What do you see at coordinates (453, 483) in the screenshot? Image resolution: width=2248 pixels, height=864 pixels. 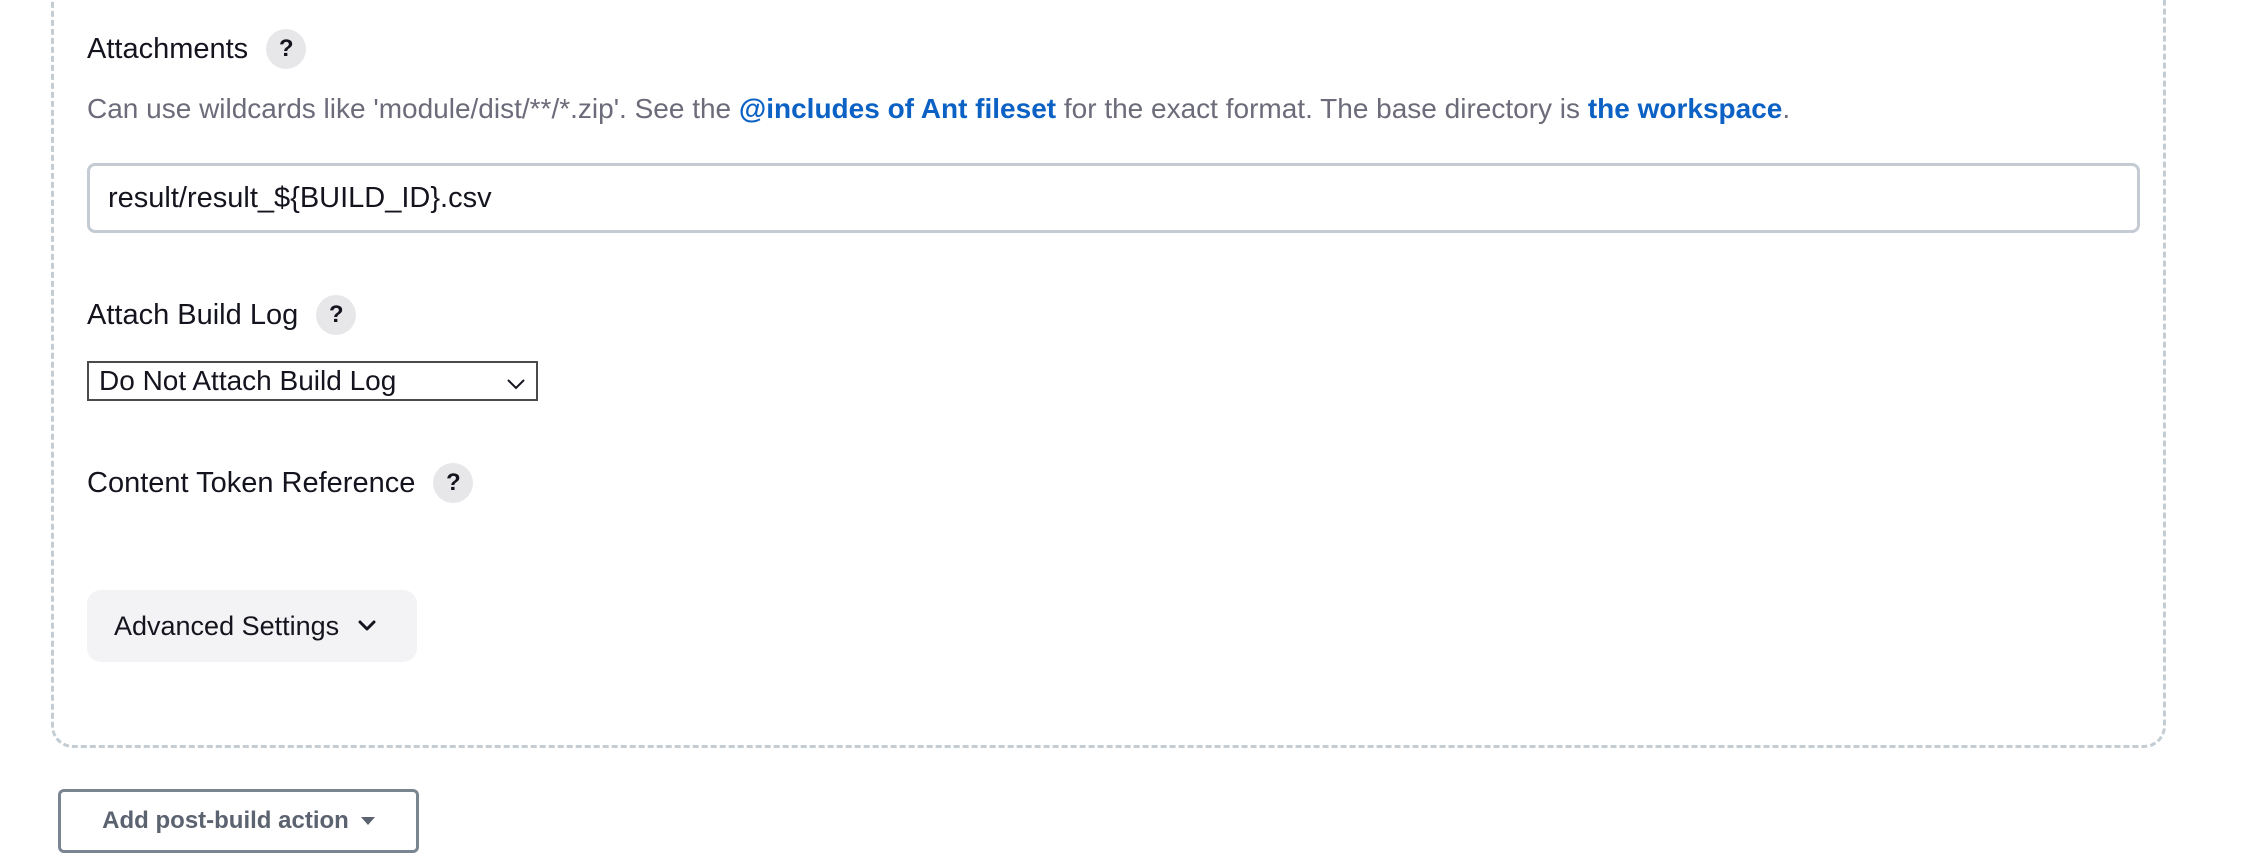 I see `content-token-help-icon: ?` at bounding box center [453, 483].